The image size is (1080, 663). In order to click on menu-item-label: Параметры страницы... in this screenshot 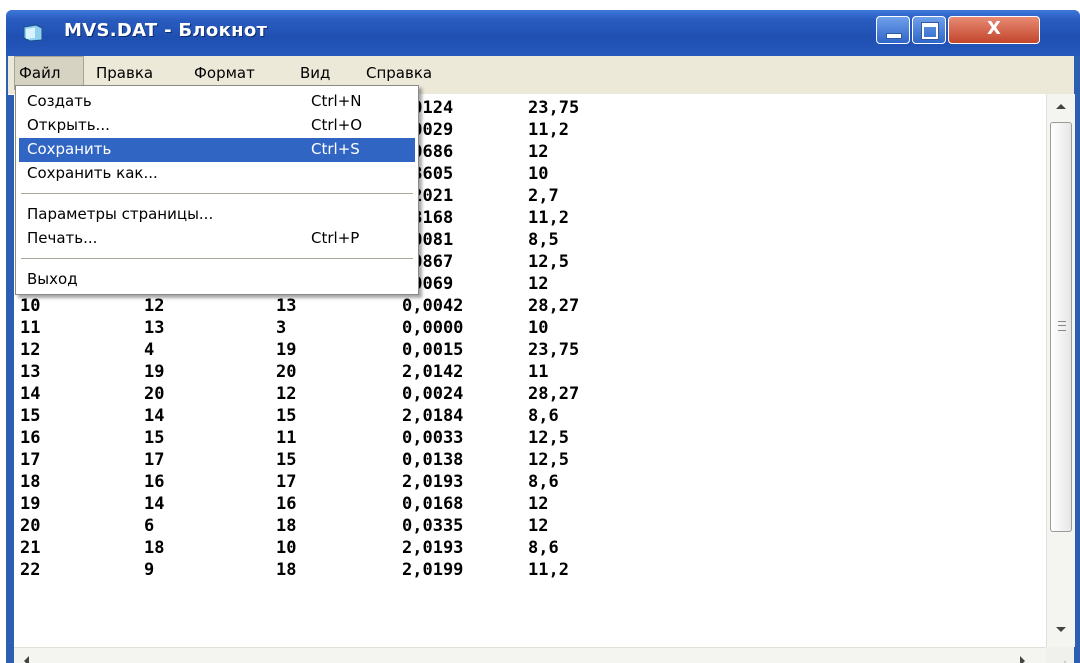, I will do `click(120, 214)`.